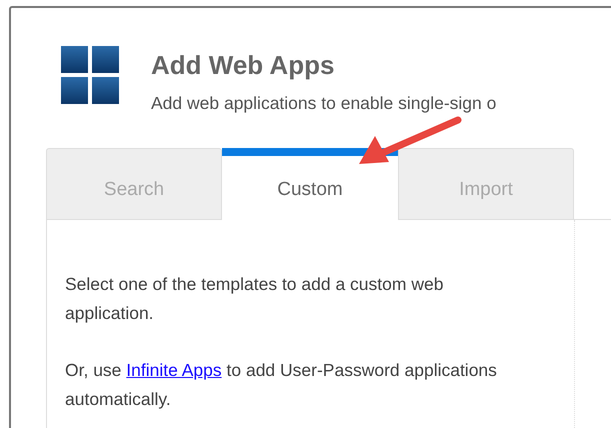  I want to click on hint-text: Or, use Infinite Apps to add User-Password applications automatically., so click(281, 385).